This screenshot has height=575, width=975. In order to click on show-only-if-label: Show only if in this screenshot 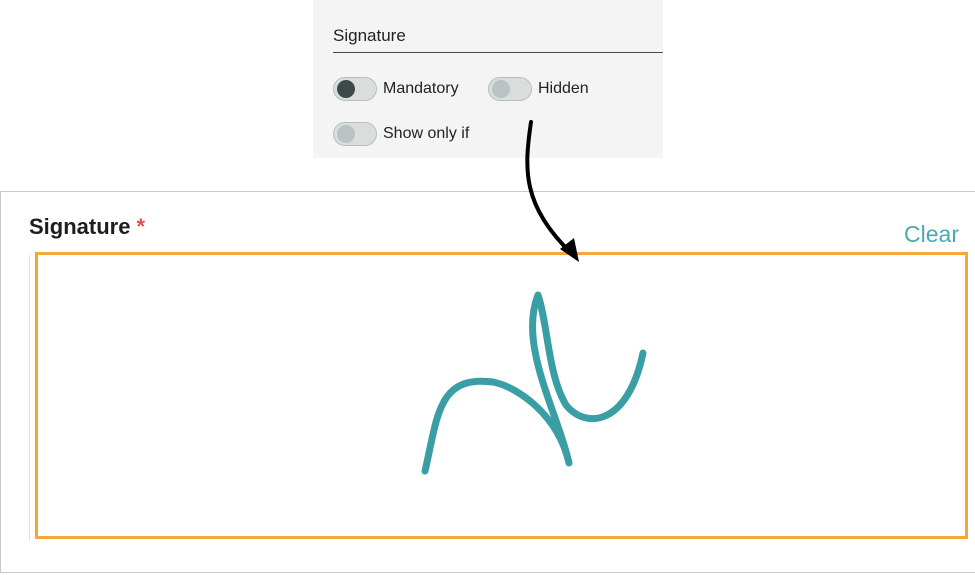, I will do `click(426, 133)`.